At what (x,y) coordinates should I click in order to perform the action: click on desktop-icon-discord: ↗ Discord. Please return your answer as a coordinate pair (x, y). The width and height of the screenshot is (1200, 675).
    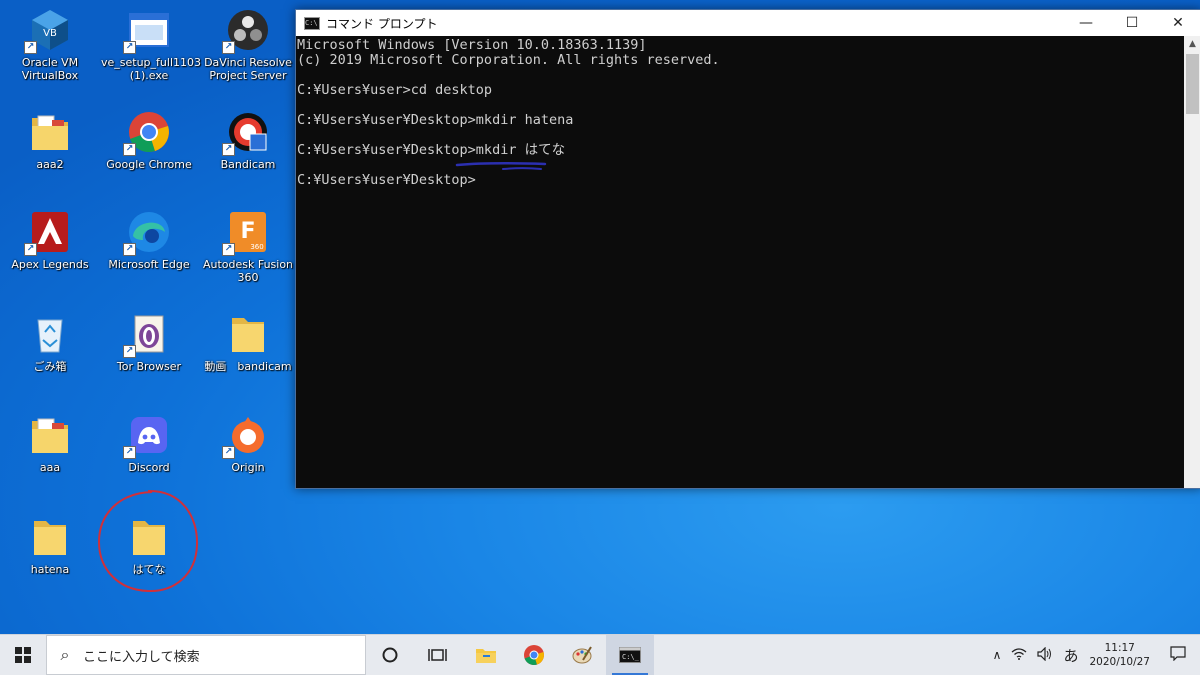
    Looking at the image, I should click on (149, 443).